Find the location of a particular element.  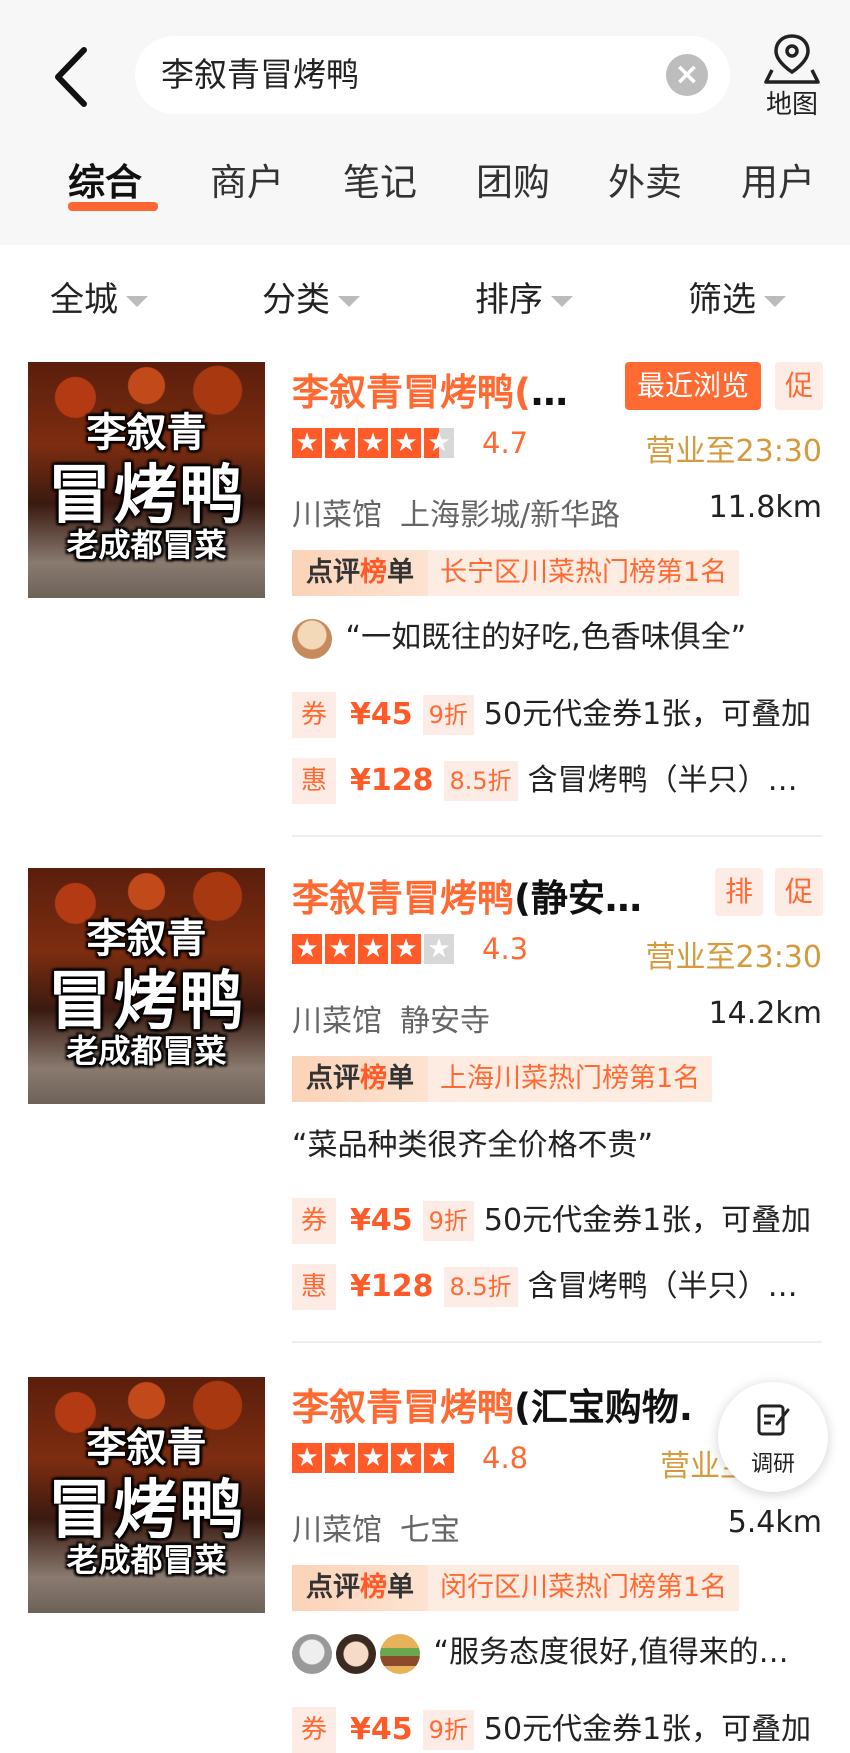

recently-viewed-badge: 最近浏览 is located at coordinates (693, 386).